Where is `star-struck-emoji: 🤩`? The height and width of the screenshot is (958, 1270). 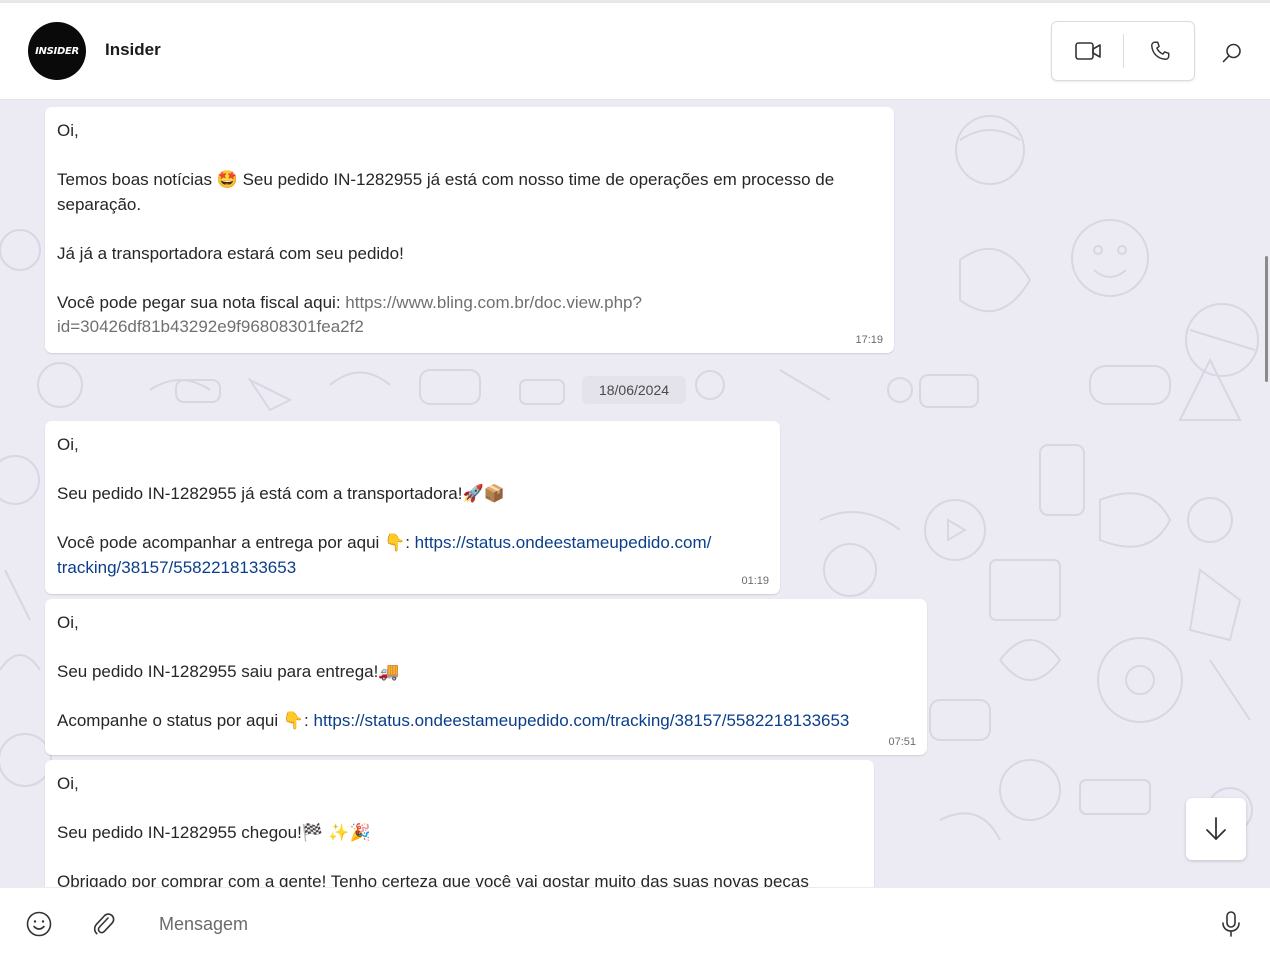 star-struck-emoji: 🤩 is located at coordinates (227, 180).